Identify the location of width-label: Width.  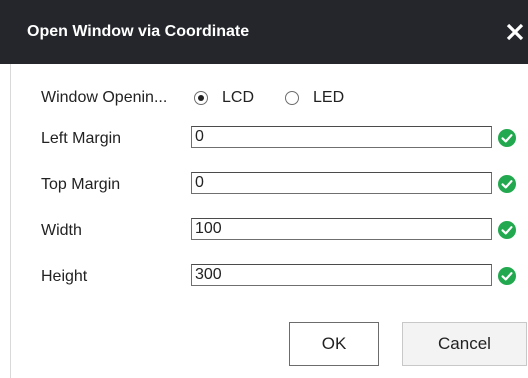
(61, 230).